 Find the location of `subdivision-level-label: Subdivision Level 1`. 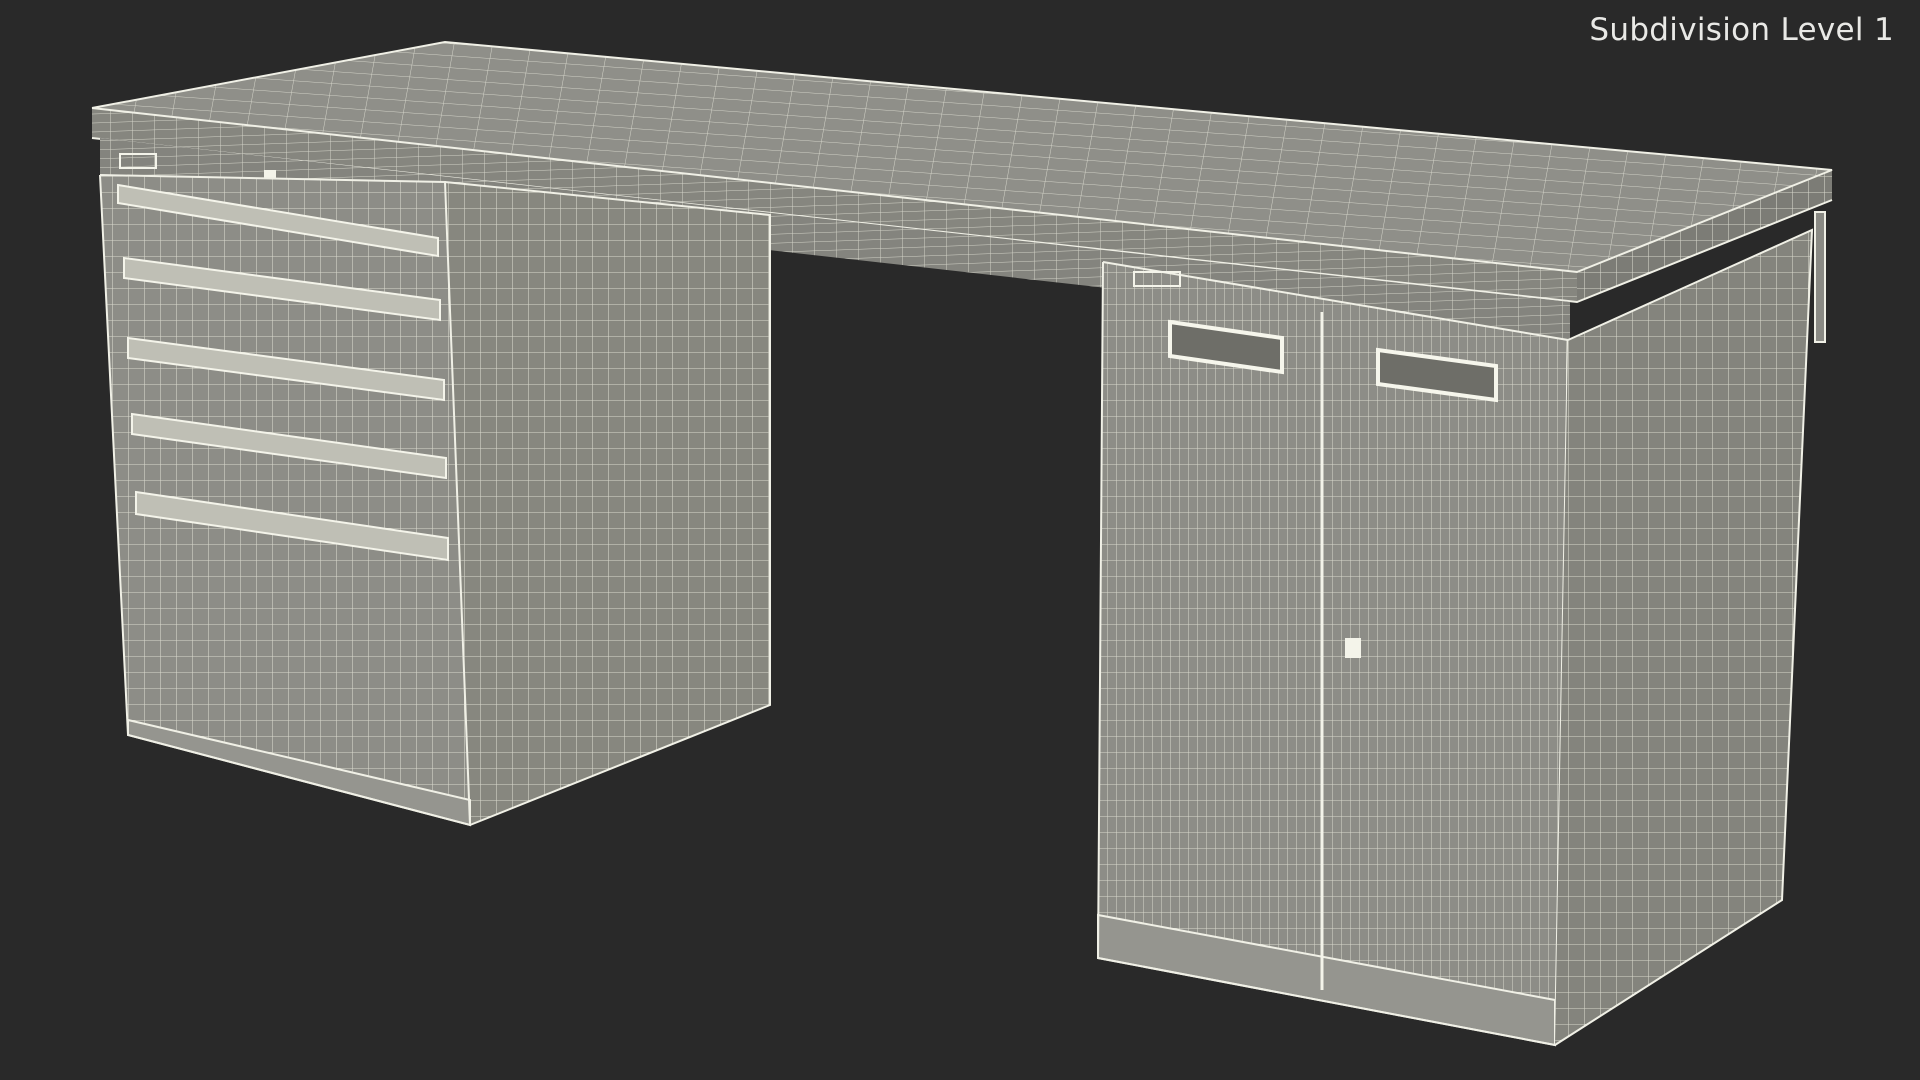

subdivision-level-label: Subdivision Level 1 is located at coordinates (1741, 30).